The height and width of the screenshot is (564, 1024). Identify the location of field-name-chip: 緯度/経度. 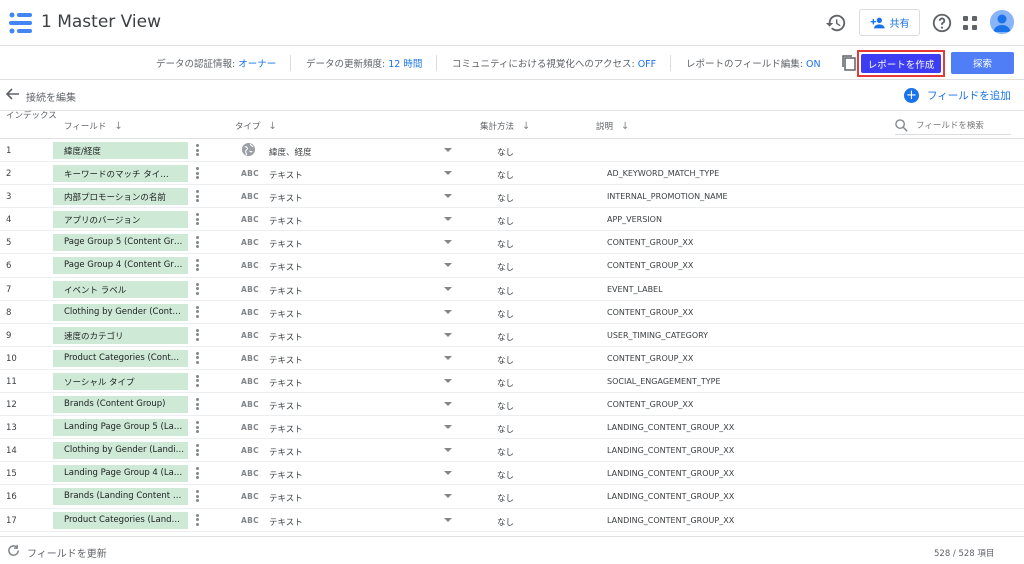
(120, 150).